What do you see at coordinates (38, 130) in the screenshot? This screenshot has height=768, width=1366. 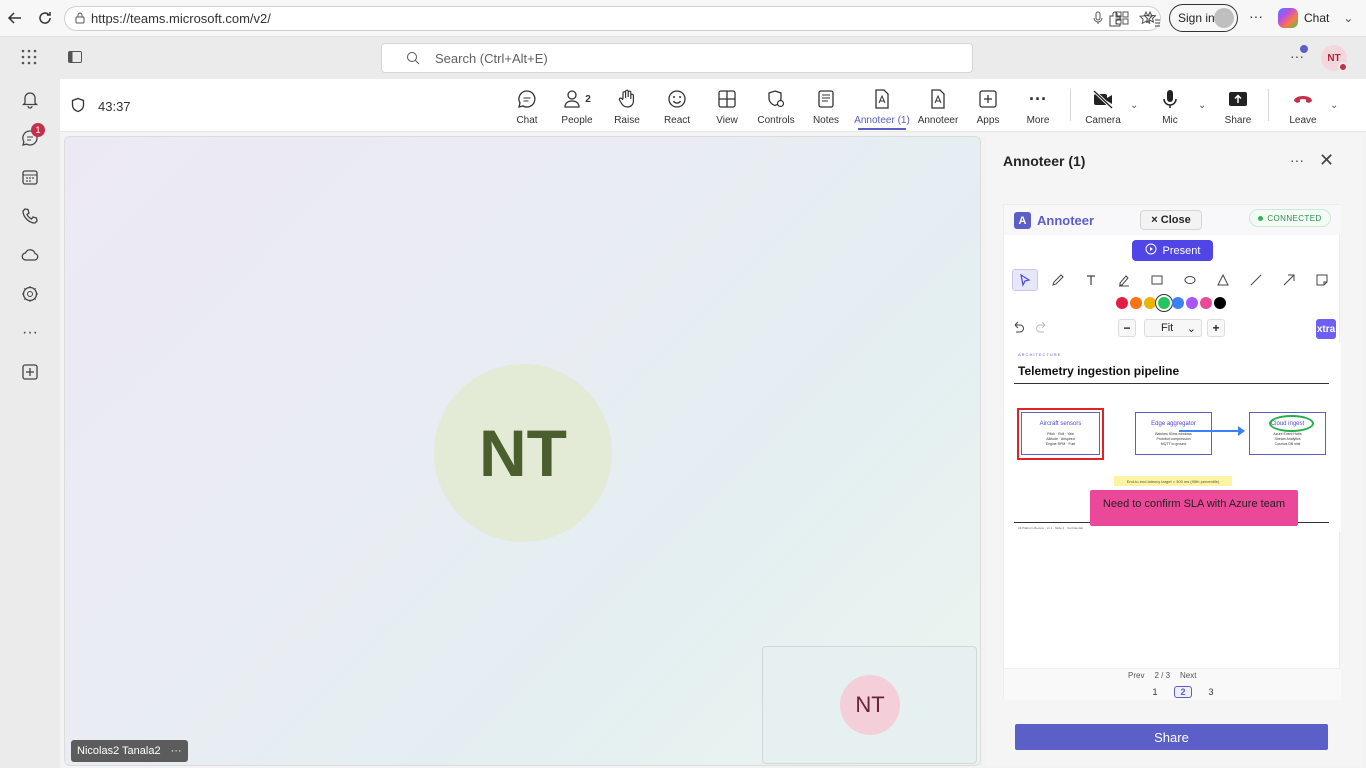 I see `chat-unread-badge: 1` at bounding box center [38, 130].